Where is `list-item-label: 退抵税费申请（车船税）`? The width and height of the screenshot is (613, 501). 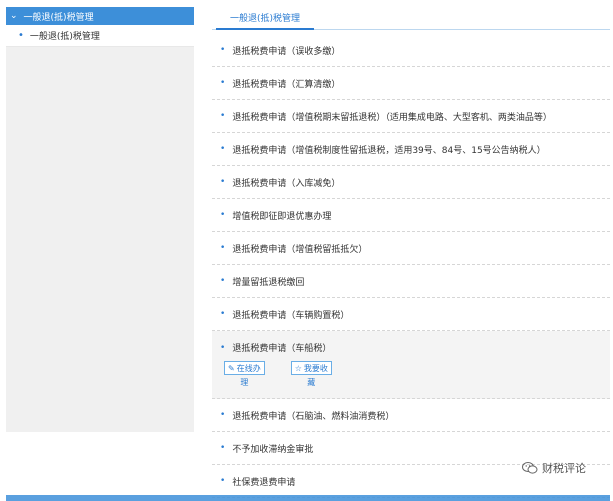
list-item-label: 退抵税费申请（车船税） is located at coordinates (282, 349).